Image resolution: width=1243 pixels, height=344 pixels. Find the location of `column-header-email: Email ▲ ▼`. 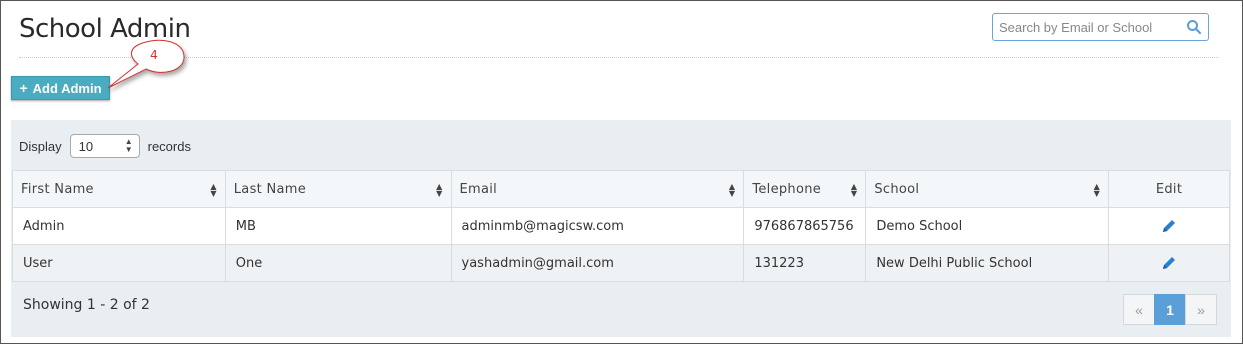

column-header-email: Email ▲ ▼ is located at coordinates (597, 189).